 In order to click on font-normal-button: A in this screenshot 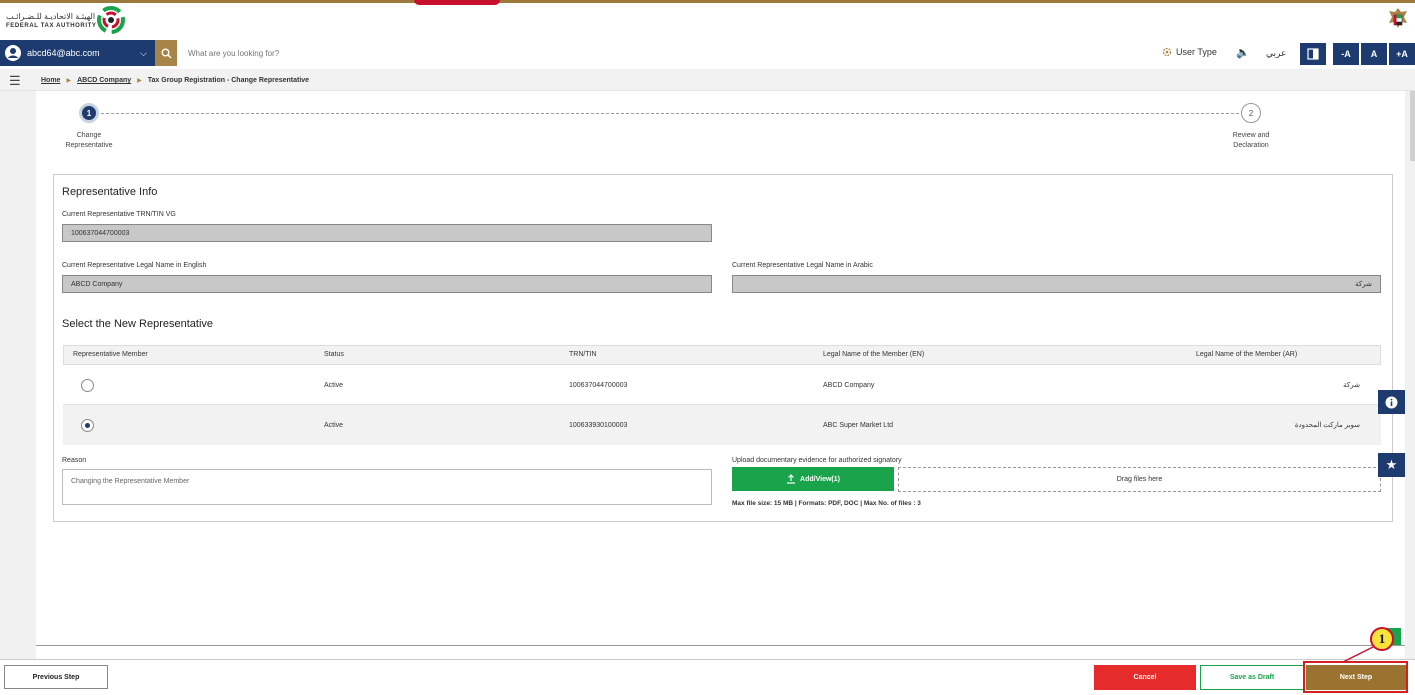, I will do `click(1374, 54)`.